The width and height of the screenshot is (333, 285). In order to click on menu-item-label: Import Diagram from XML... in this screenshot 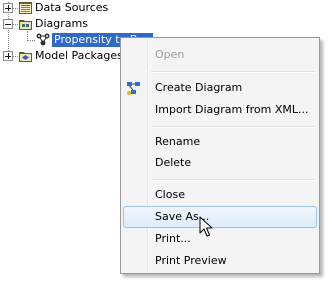, I will do `click(232, 109)`.